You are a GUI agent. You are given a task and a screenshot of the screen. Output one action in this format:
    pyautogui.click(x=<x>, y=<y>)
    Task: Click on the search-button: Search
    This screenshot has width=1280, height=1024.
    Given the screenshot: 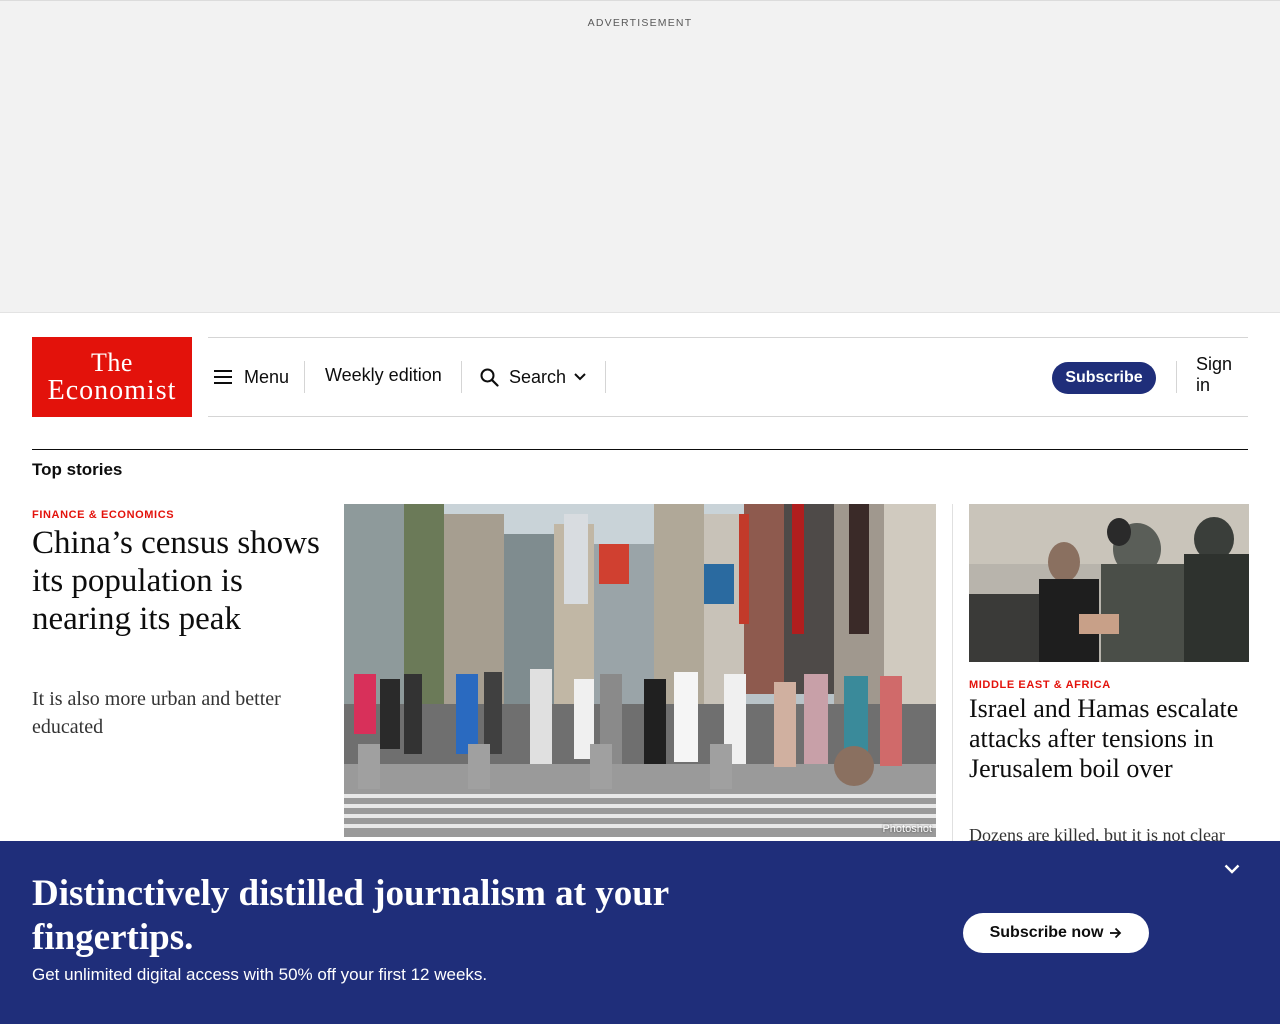 What is the action you would take?
    pyautogui.click(x=533, y=377)
    